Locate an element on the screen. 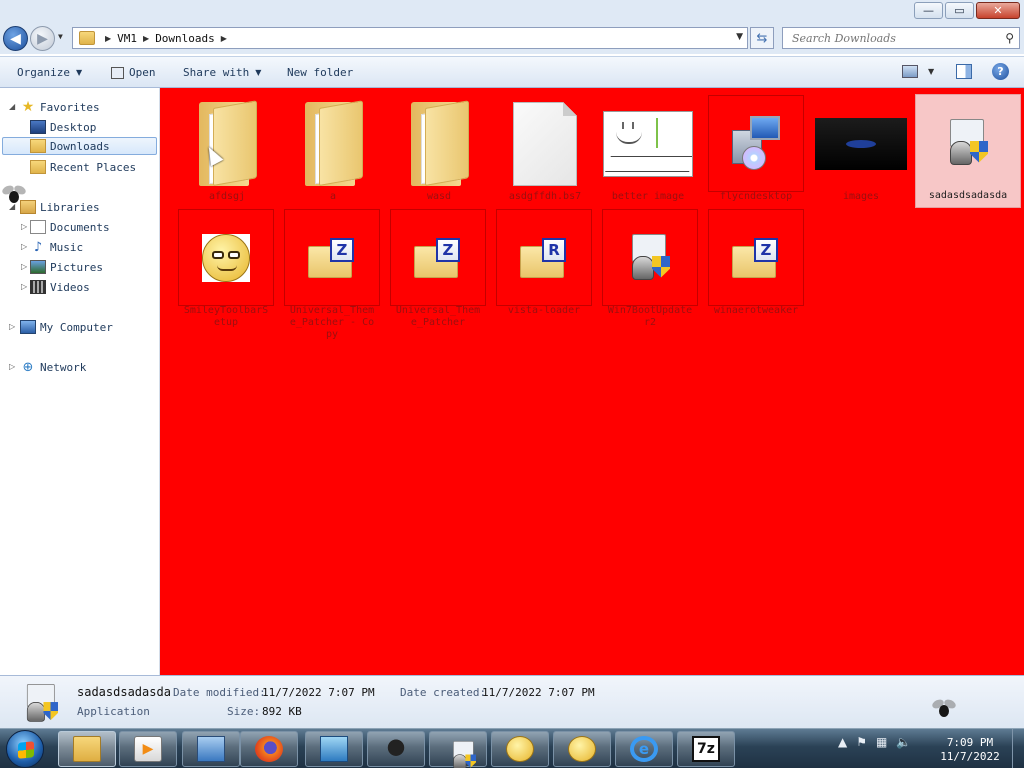 Image resolution: width=1024 pixels, height=768 pixels. file-item: Z winaerotweaker is located at coordinates (756, 263).